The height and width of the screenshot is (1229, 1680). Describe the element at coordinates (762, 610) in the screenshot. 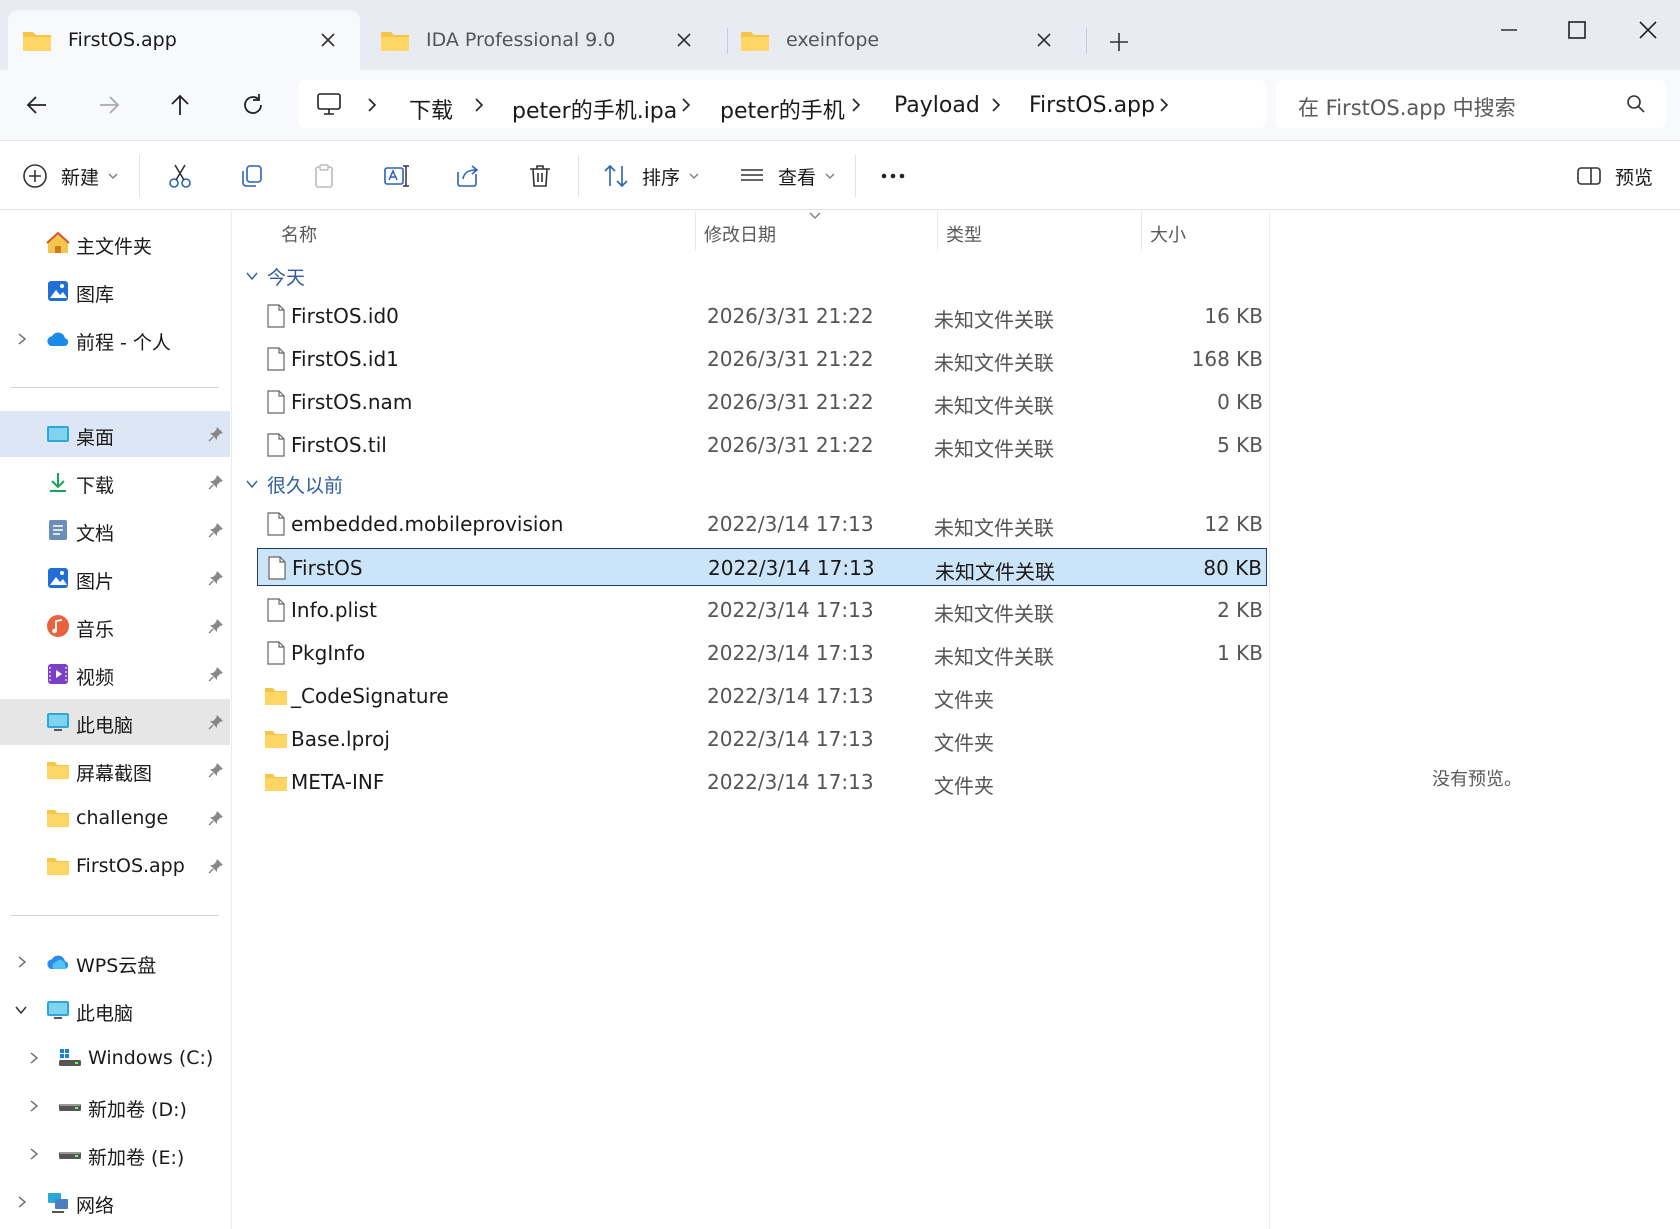

I see `file-row: Info.plist 2022/3/14 17:13 未知文件关联 2 KB` at that location.